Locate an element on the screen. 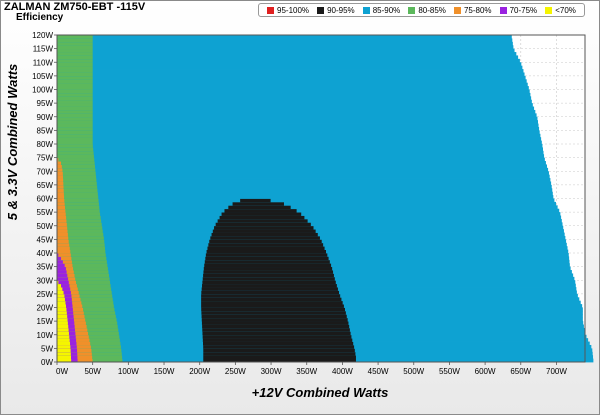 The width and height of the screenshot is (600, 415). y-tick-label: 105W is located at coordinates (42, 76).